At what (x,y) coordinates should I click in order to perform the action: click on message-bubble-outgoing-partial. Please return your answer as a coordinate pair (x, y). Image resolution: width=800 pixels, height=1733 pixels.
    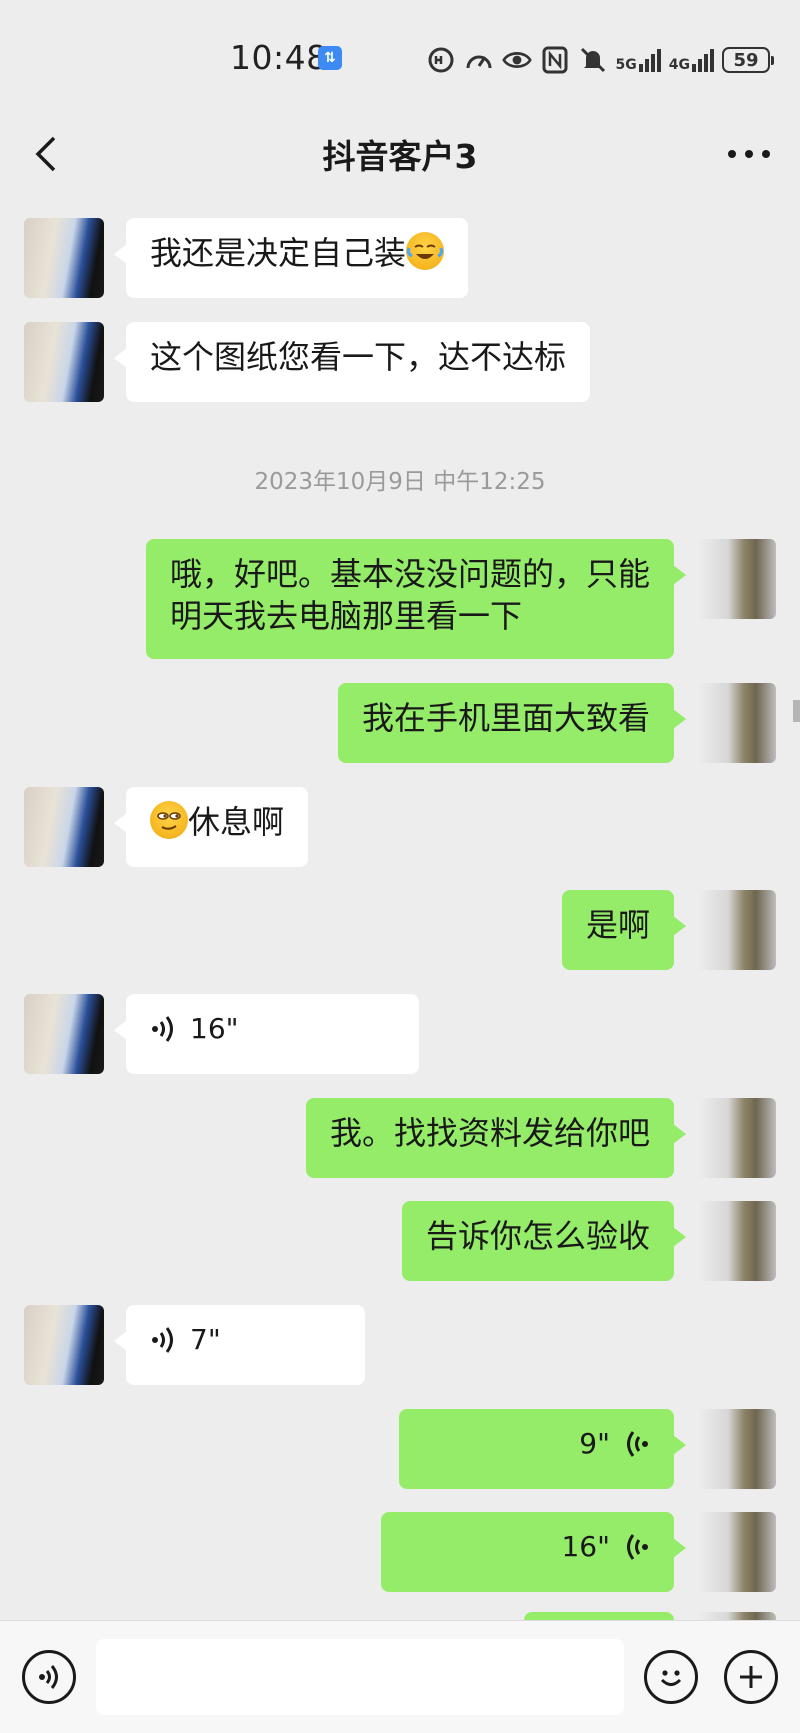
    Looking at the image, I should click on (599, 1616).